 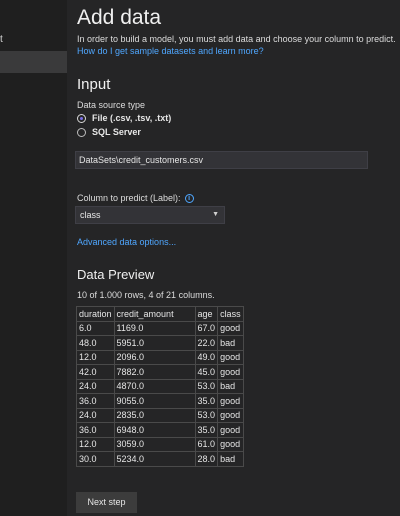 What do you see at coordinates (206, 314) in the screenshot?
I see `column-header: age` at bounding box center [206, 314].